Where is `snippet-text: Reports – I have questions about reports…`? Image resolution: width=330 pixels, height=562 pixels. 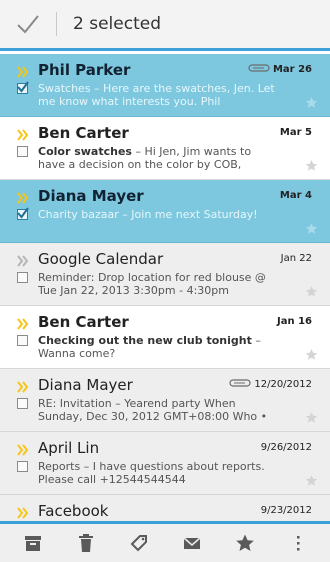 snippet-text: Reports – I have questions about reports… is located at coordinates (151, 473).